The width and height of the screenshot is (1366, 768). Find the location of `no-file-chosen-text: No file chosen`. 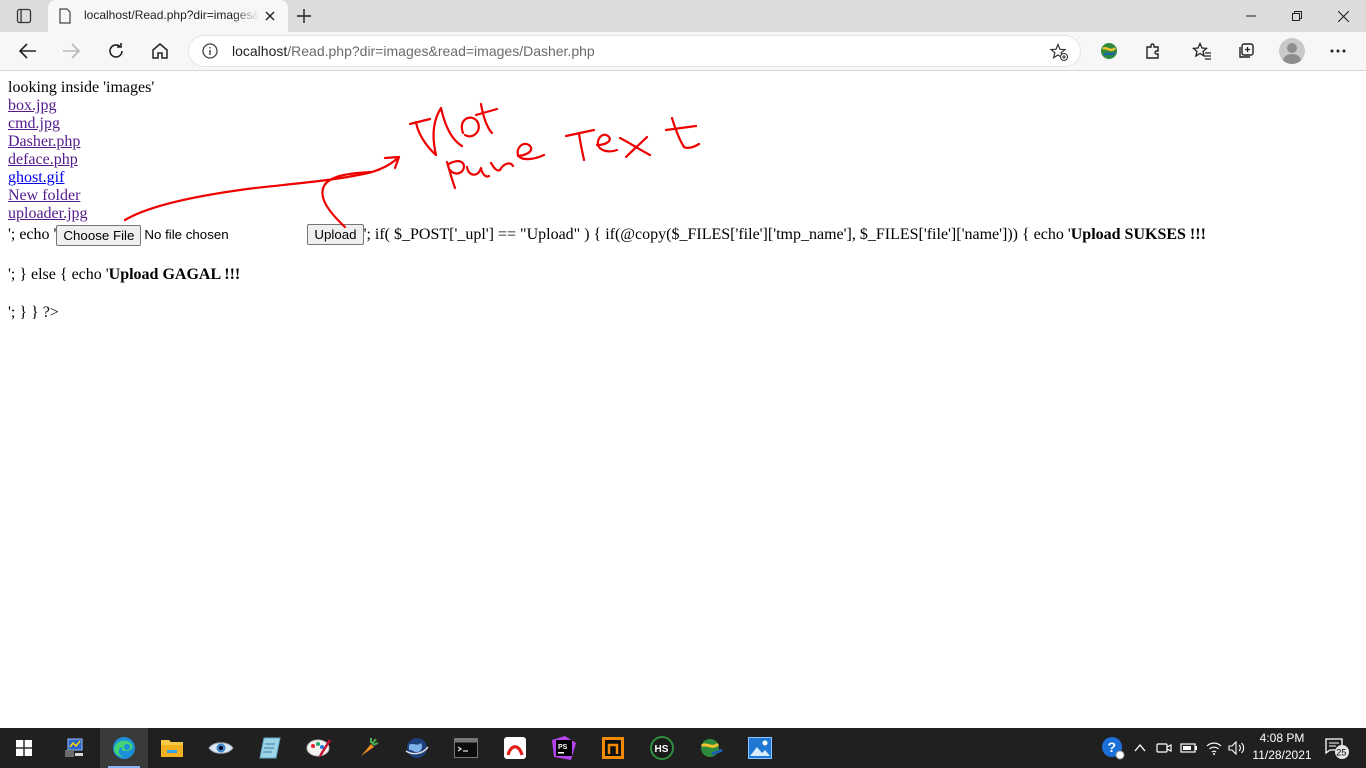

no-file-chosen-text: No file chosen is located at coordinates (186, 235).